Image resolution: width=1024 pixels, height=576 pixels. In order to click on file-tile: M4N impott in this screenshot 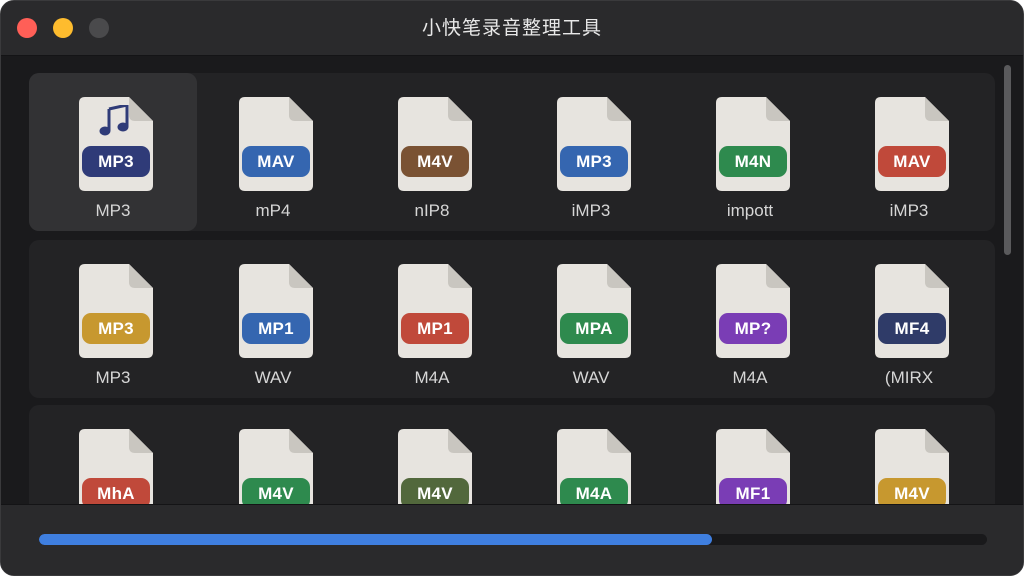, I will do `click(750, 152)`.